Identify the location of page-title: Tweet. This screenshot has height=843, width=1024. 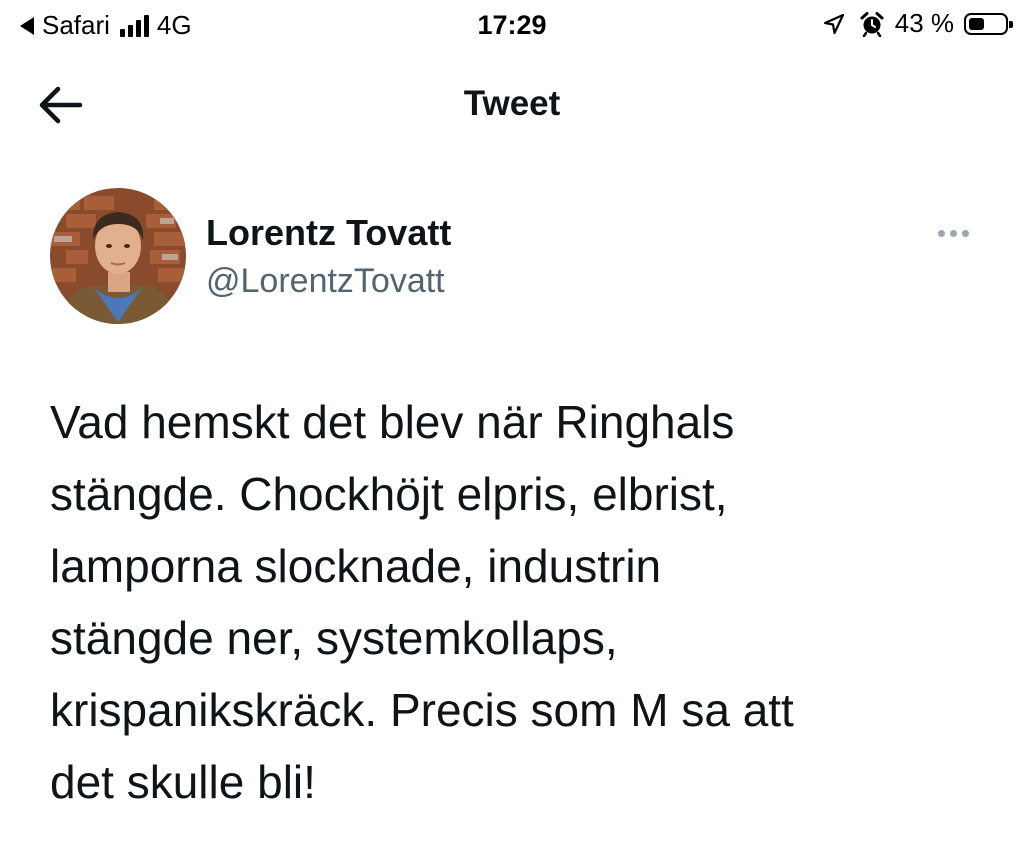
(512, 103).